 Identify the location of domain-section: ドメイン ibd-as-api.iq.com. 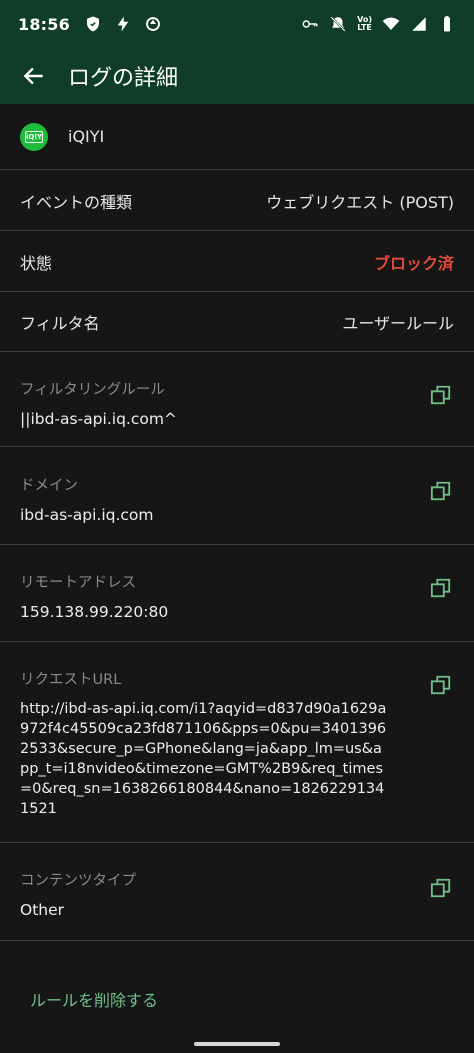
(237, 496).